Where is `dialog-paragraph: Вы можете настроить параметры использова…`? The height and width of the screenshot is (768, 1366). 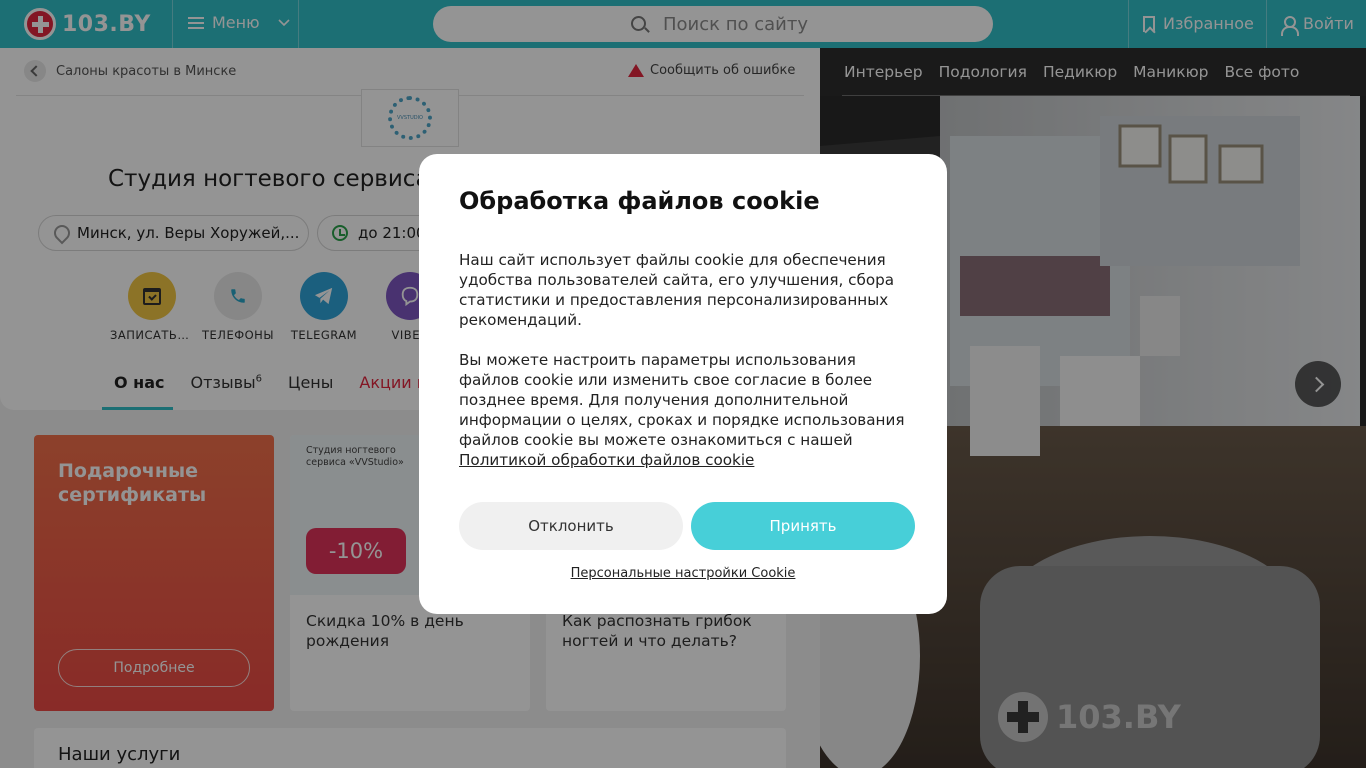 dialog-paragraph: Вы можете настроить параметры использова… is located at coordinates (682, 410).